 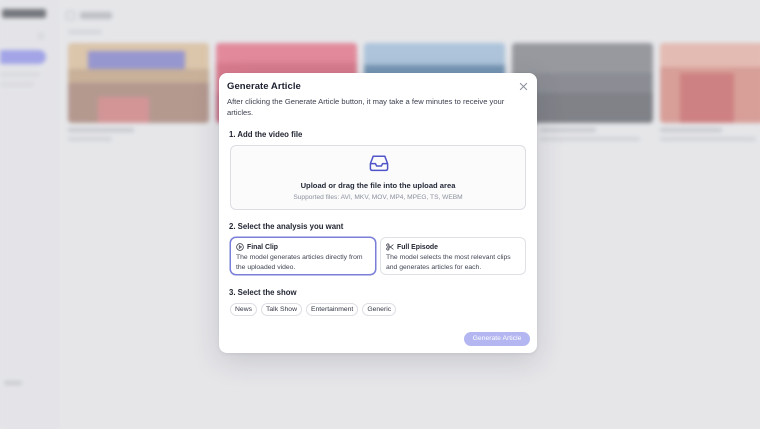 I want to click on section-title-analysis: 2. Select the analysis you want, so click(x=286, y=226).